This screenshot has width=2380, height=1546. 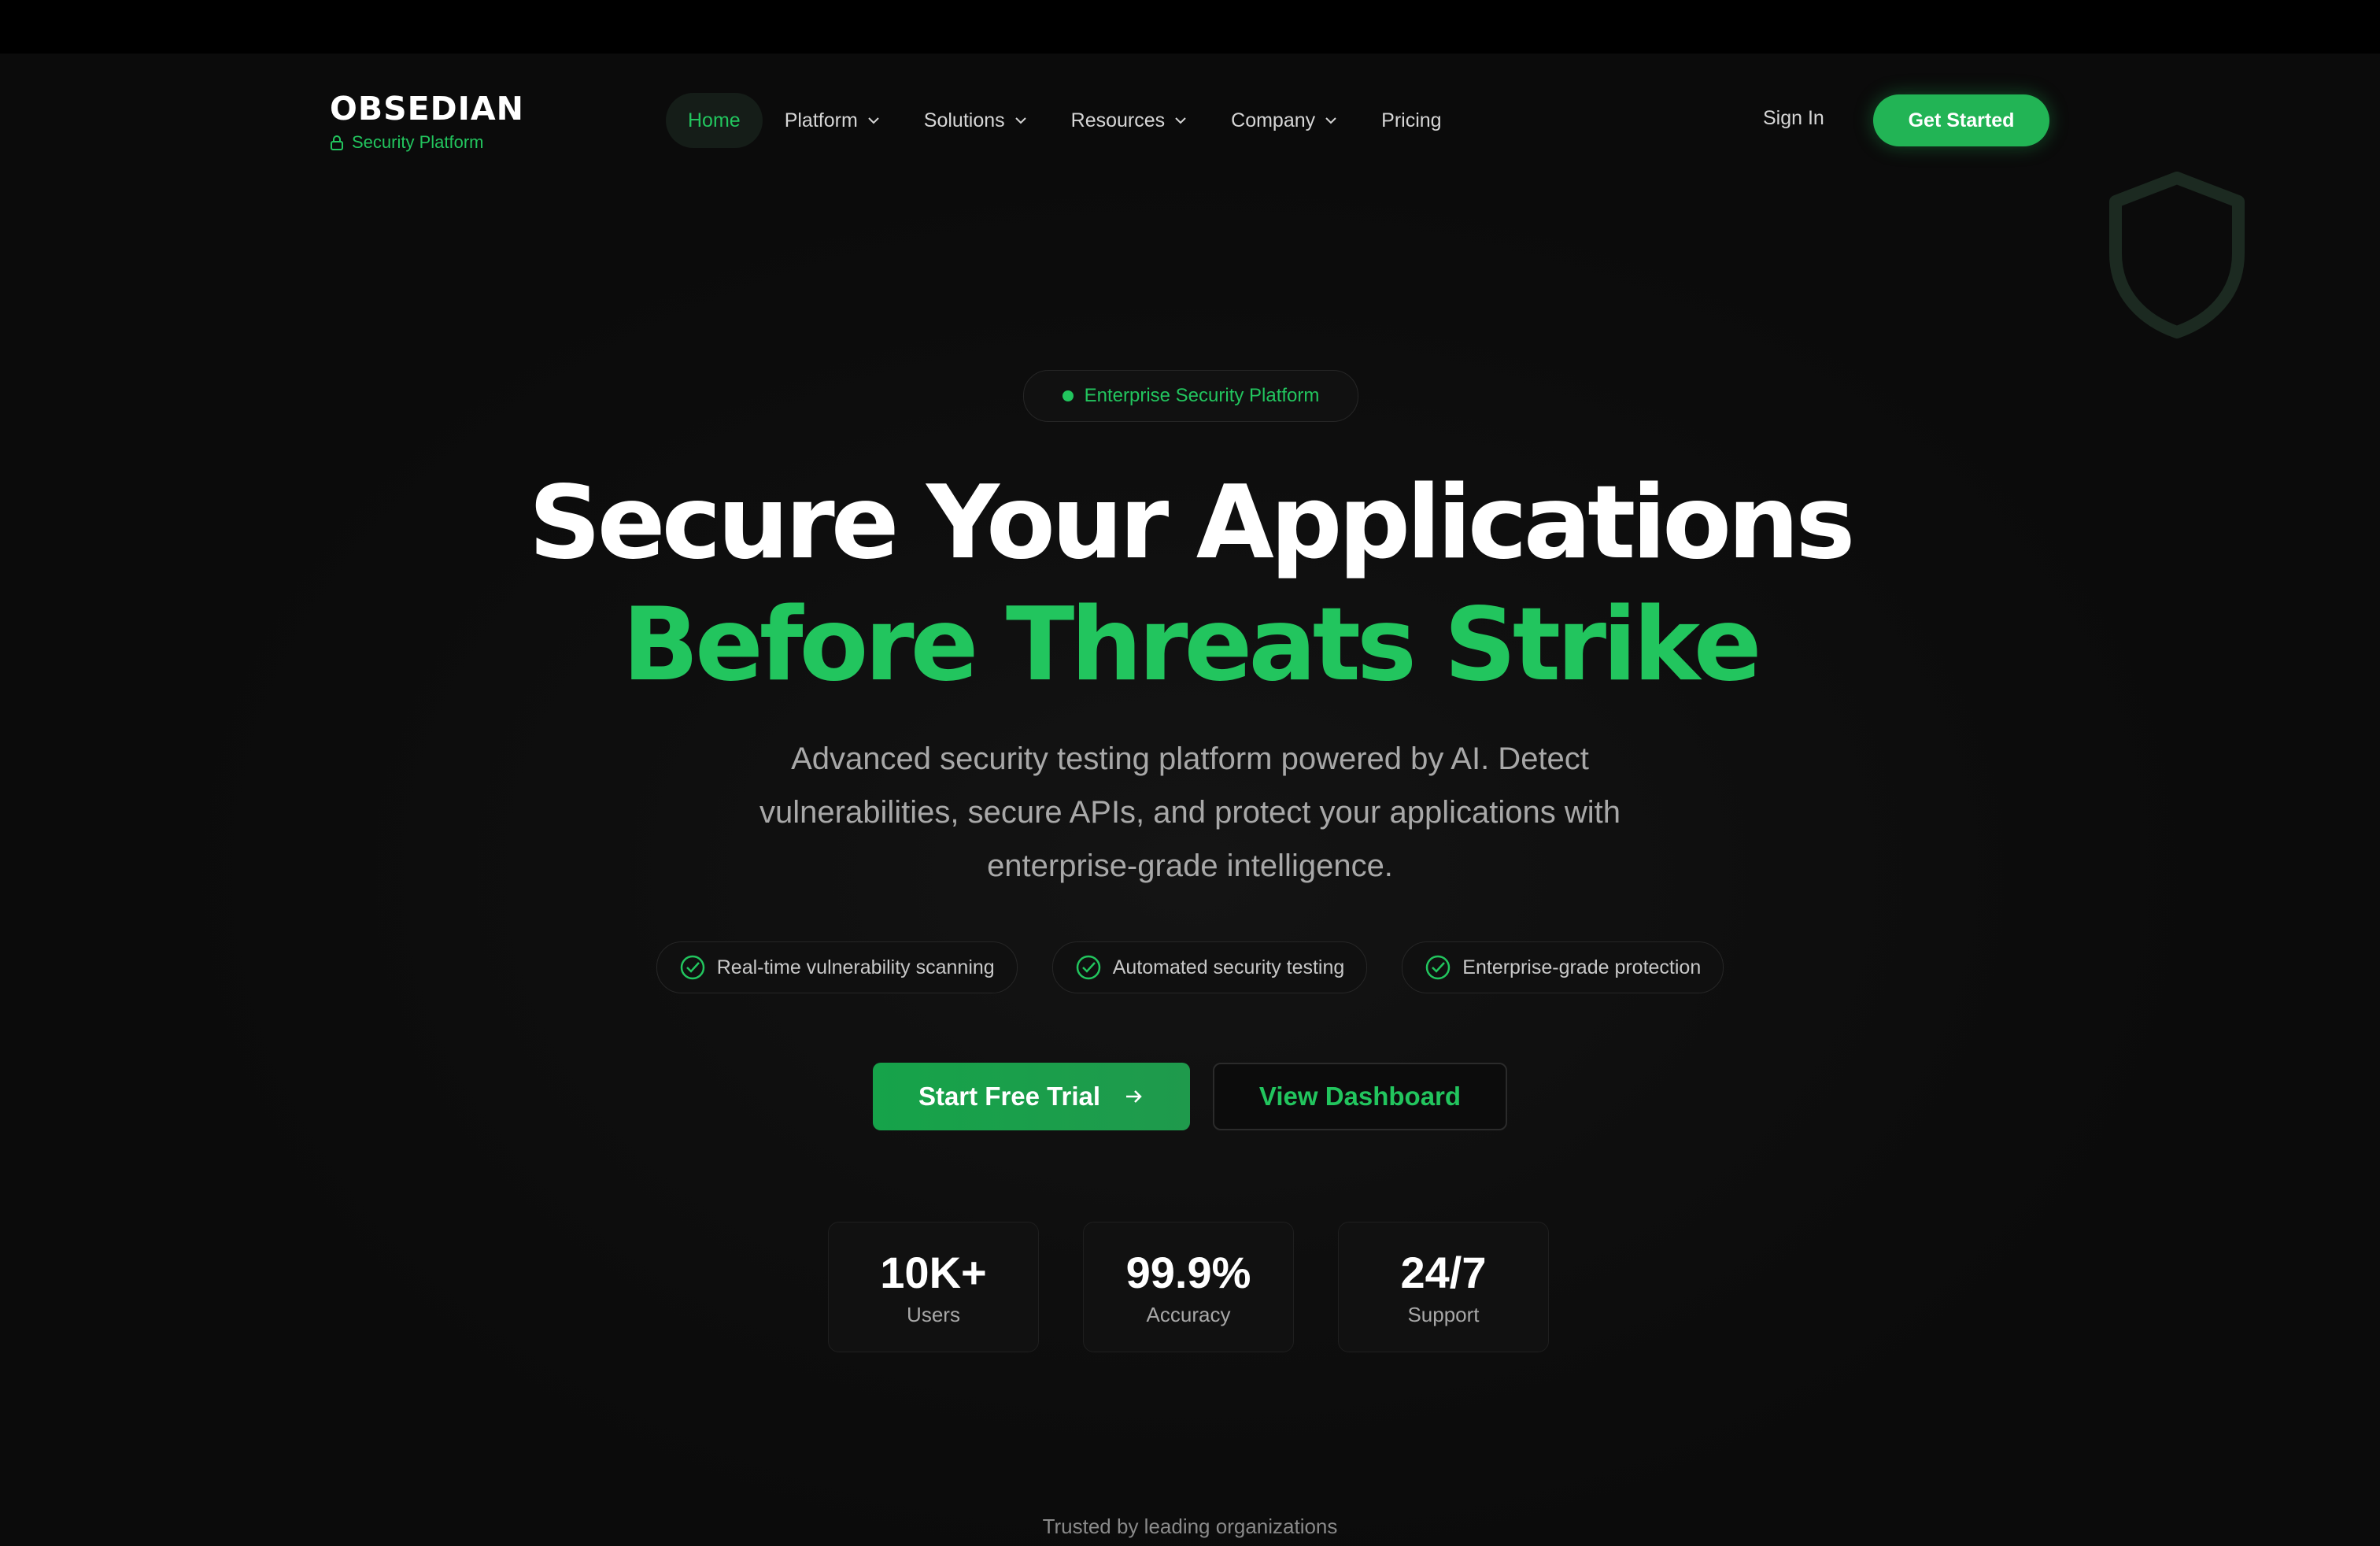 I want to click on nav-item-label: Home, so click(x=714, y=120).